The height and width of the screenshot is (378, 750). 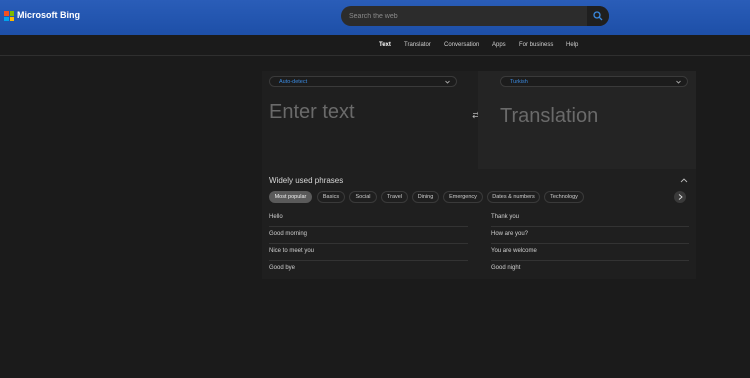 What do you see at coordinates (505, 217) in the screenshot?
I see `phrase-item: Thank you` at bounding box center [505, 217].